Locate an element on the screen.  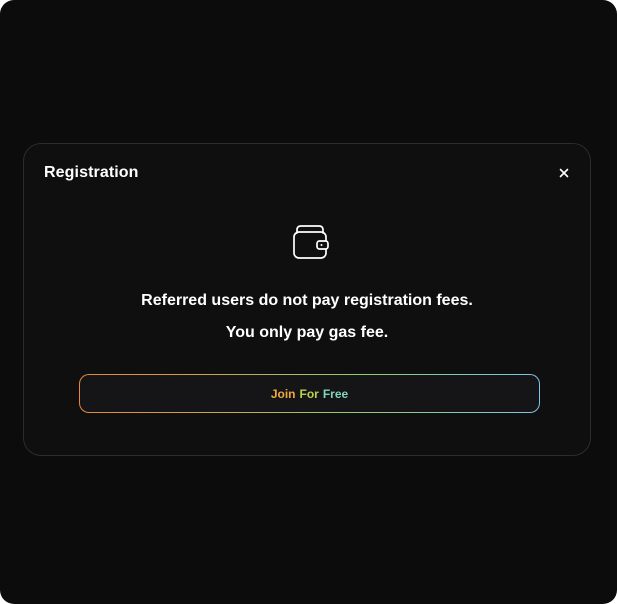
join-button-label-for: For is located at coordinates (309, 393).